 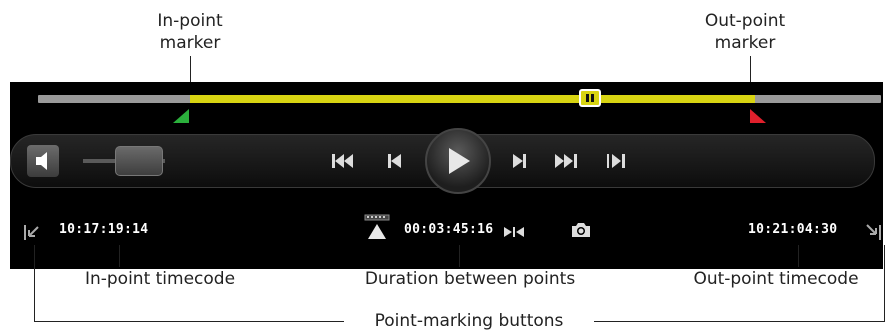 I want to click on go-to-in-button, so click(x=514, y=231).